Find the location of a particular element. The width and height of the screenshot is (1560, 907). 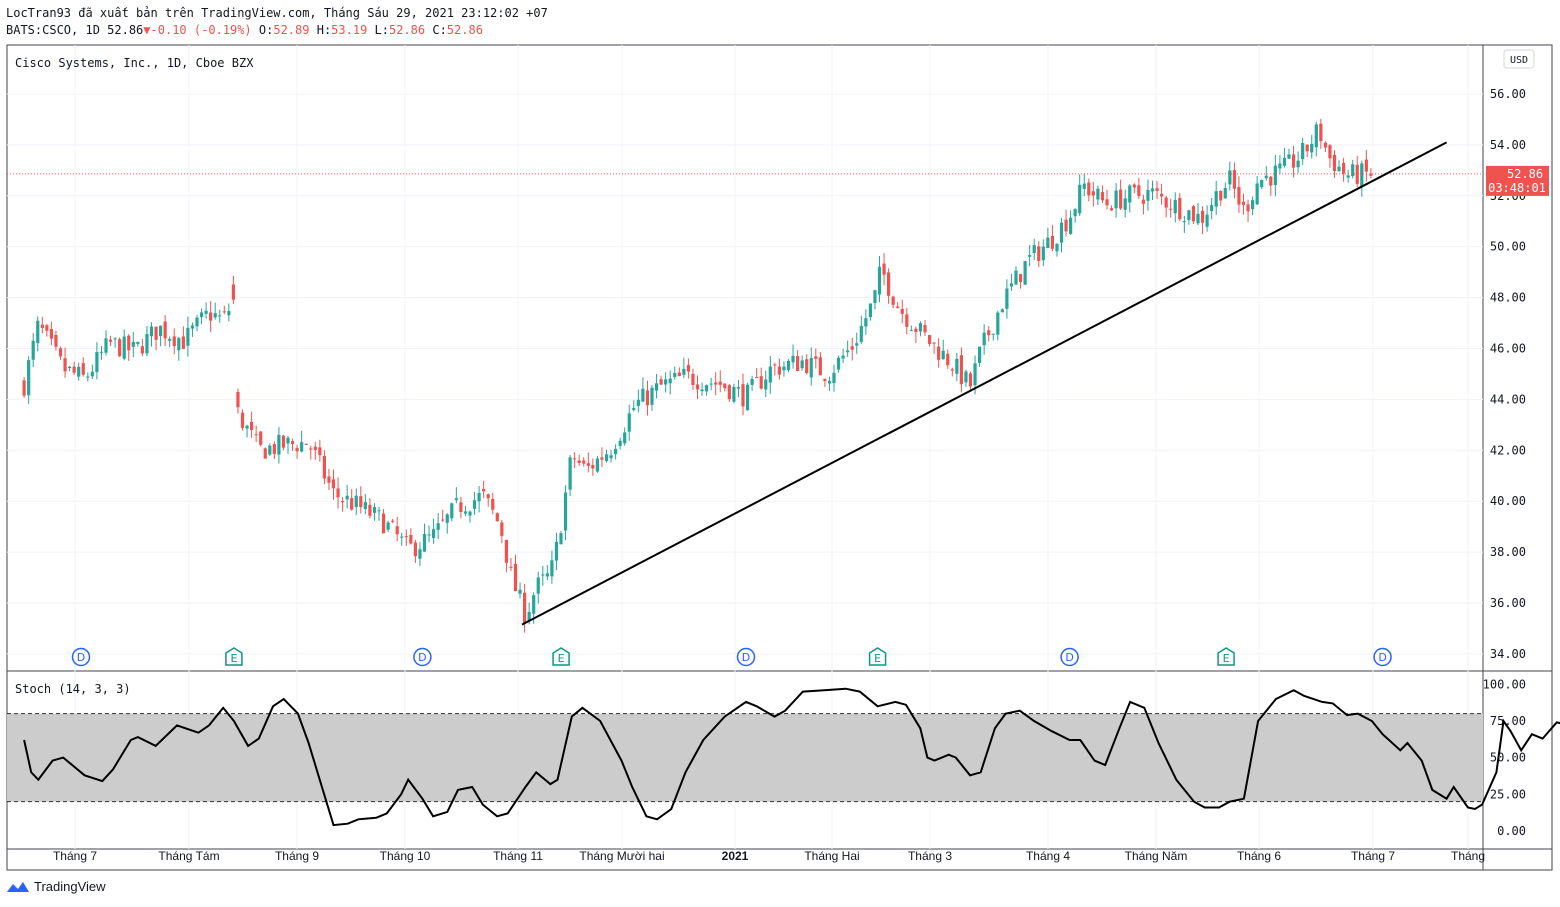

price-tick-label: 36.00 is located at coordinates (1508, 603).